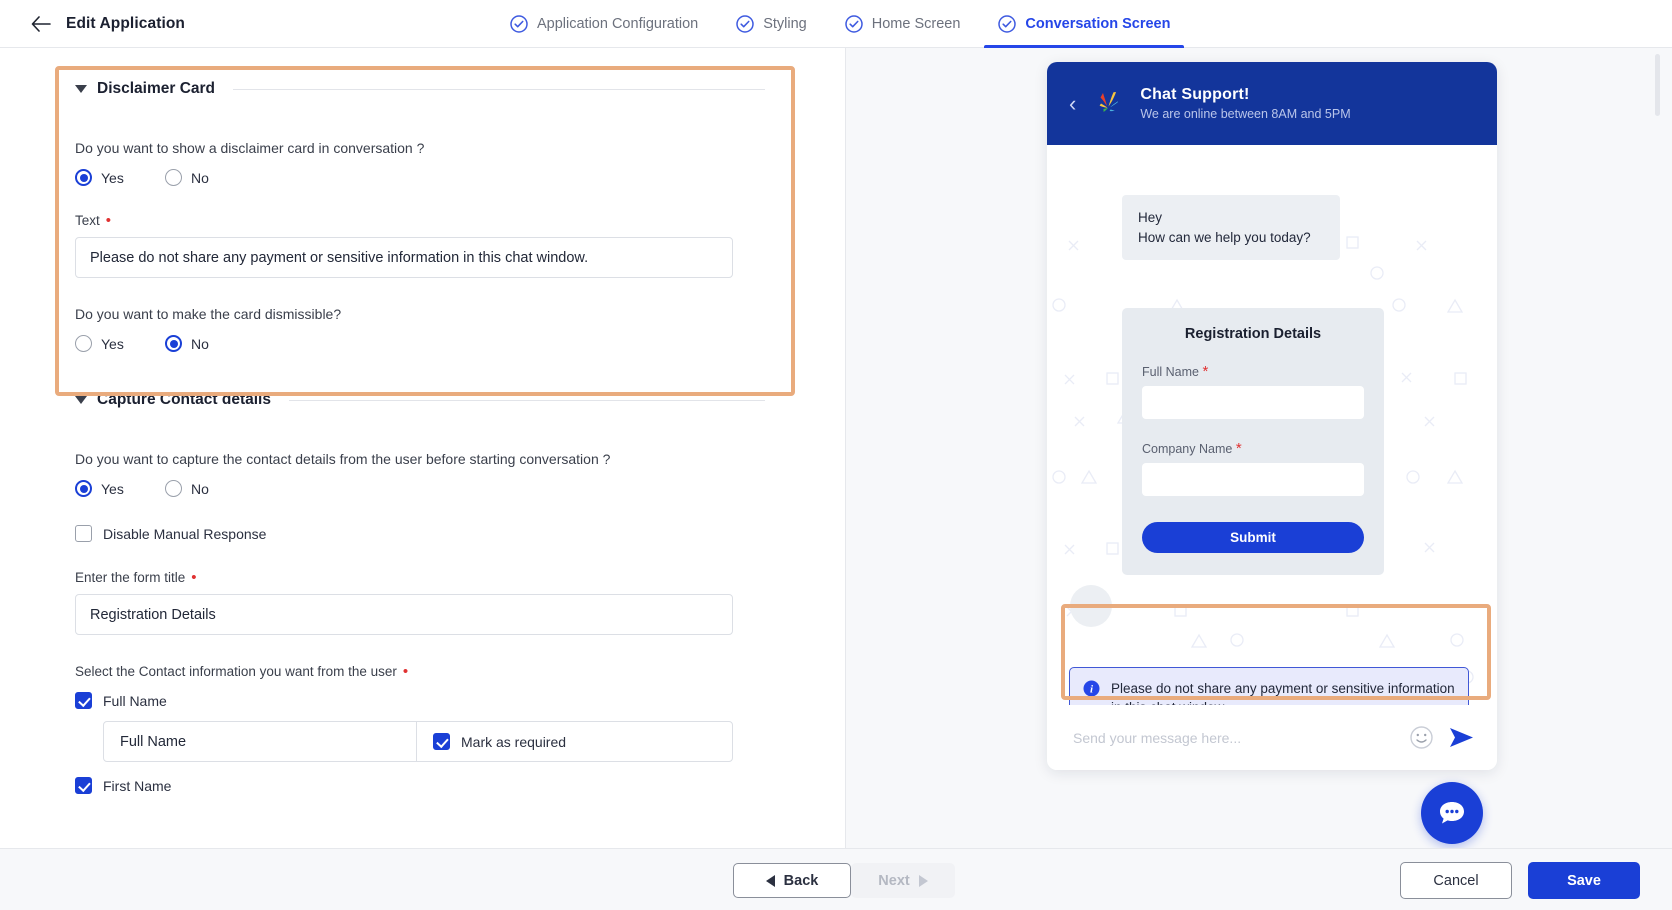 The width and height of the screenshot is (1672, 910). I want to click on avatar, so click(1091, 606).